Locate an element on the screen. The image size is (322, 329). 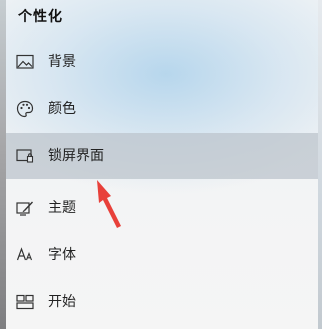
nav-item-label: 颜色 is located at coordinates (62, 109).